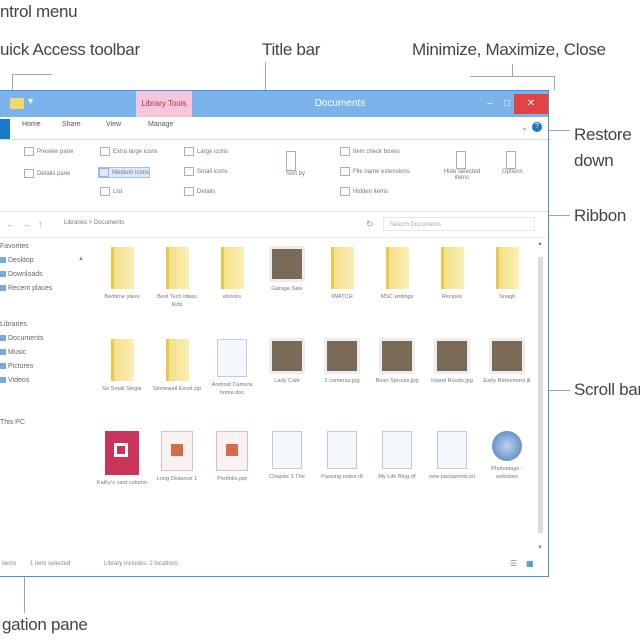 This screenshot has width=640, height=640. I want to click on chevron-down-icon: ▾, so click(30, 101).